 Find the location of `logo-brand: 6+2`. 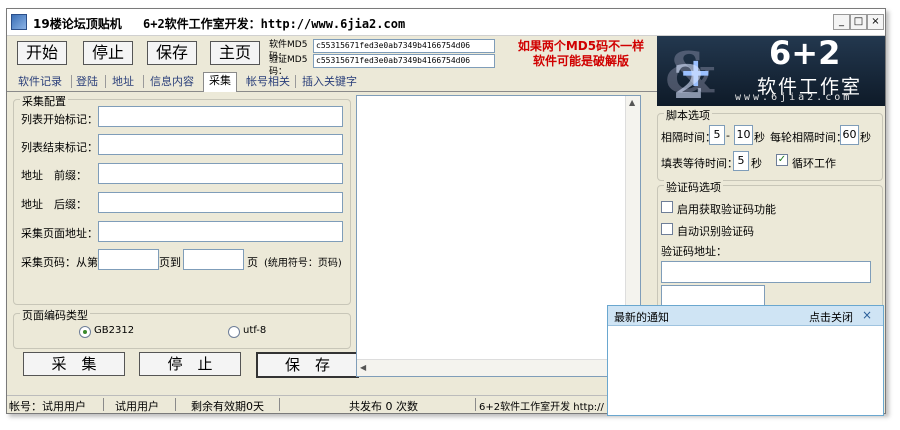

logo-brand: 6+2 is located at coordinates (805, 54).